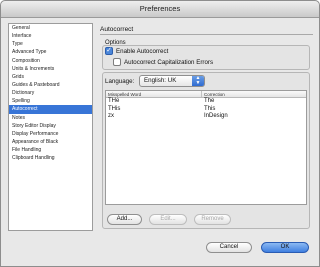 The height and width of the screenshot is (267, 320). What do you see at coordinates (285, 247) in the screenshot?
I see `ok-button: OK` at bounding box center [285, 247].